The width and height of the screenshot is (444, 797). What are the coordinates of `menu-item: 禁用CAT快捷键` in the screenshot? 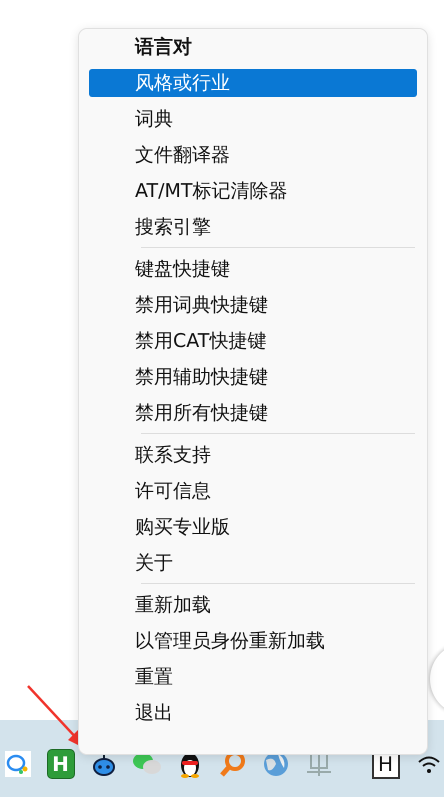 It's located at (253, 341).